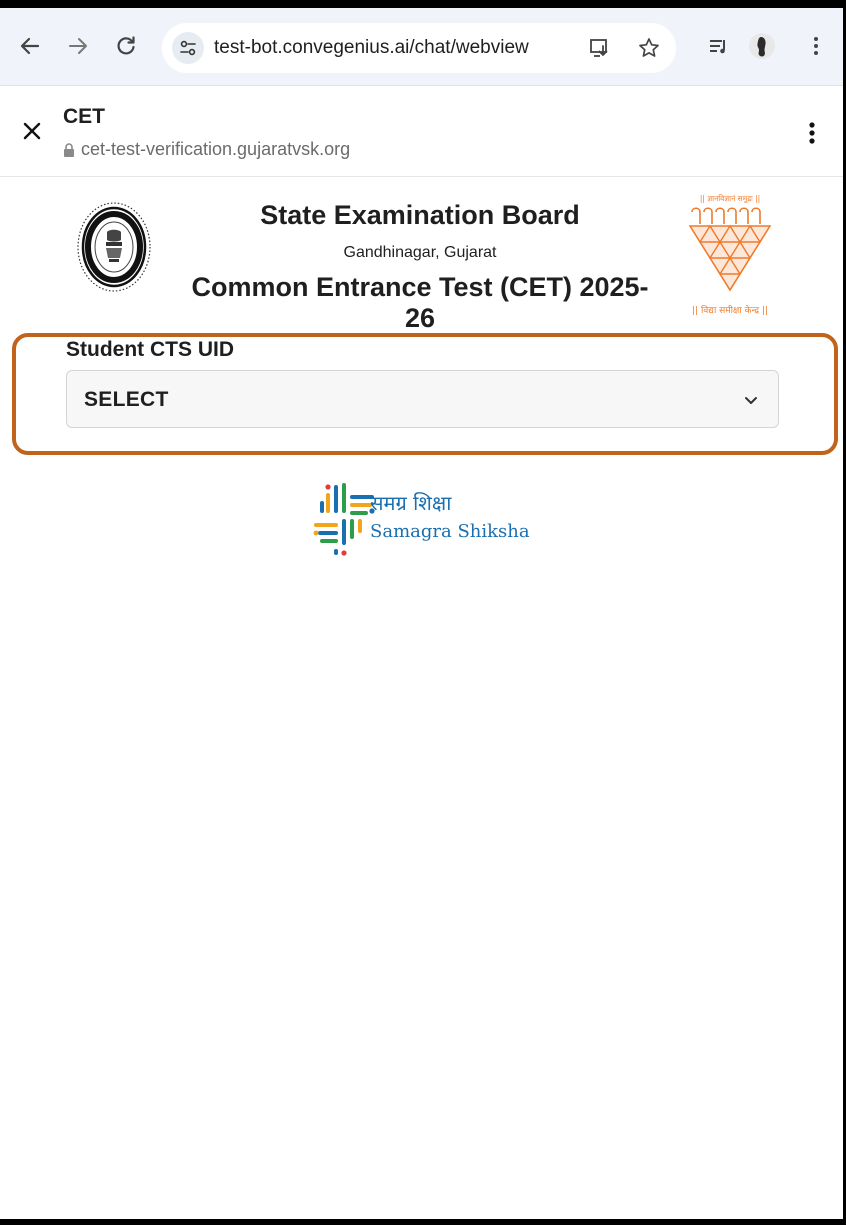 The image size is (846, 1225). What do you see at coordinates (188, 48) in the screenshot?
I see `site-settings-icon` at bounding box center [188, 48].